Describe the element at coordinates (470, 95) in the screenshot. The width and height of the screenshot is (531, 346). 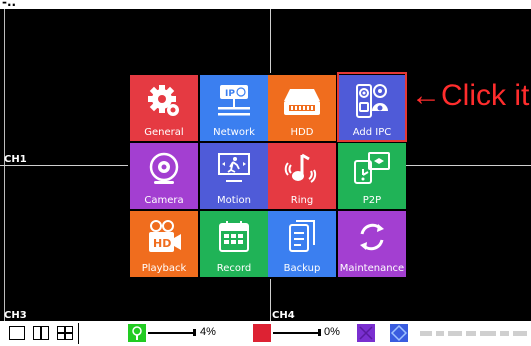
I see `click-it-annotation: ←Click it` at that location.